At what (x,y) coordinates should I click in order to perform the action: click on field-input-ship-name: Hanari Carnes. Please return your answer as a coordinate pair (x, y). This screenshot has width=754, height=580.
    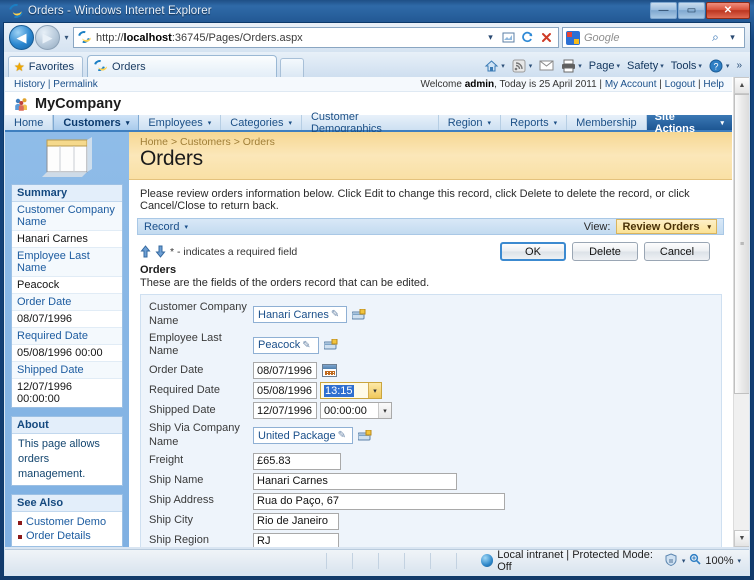
    Looking at the image, I should click on (355, 481).